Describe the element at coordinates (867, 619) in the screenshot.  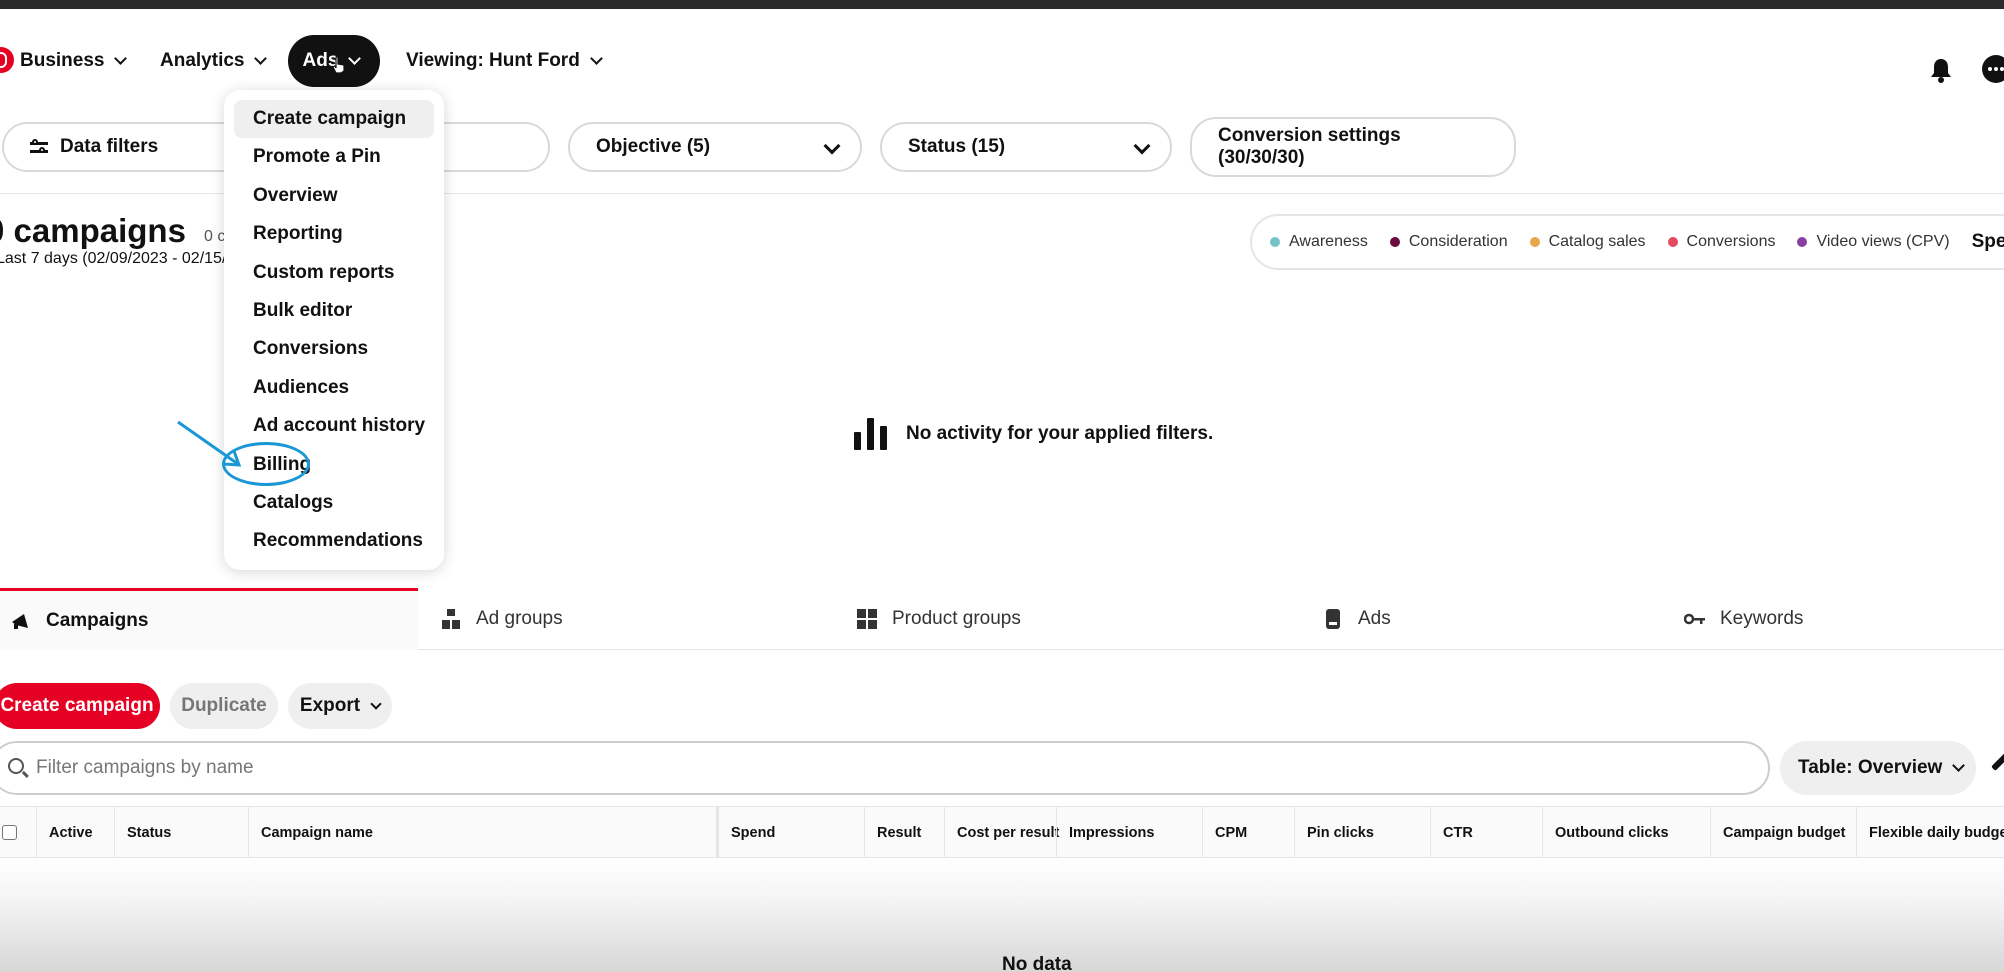
I see `grid-icon` at that location.